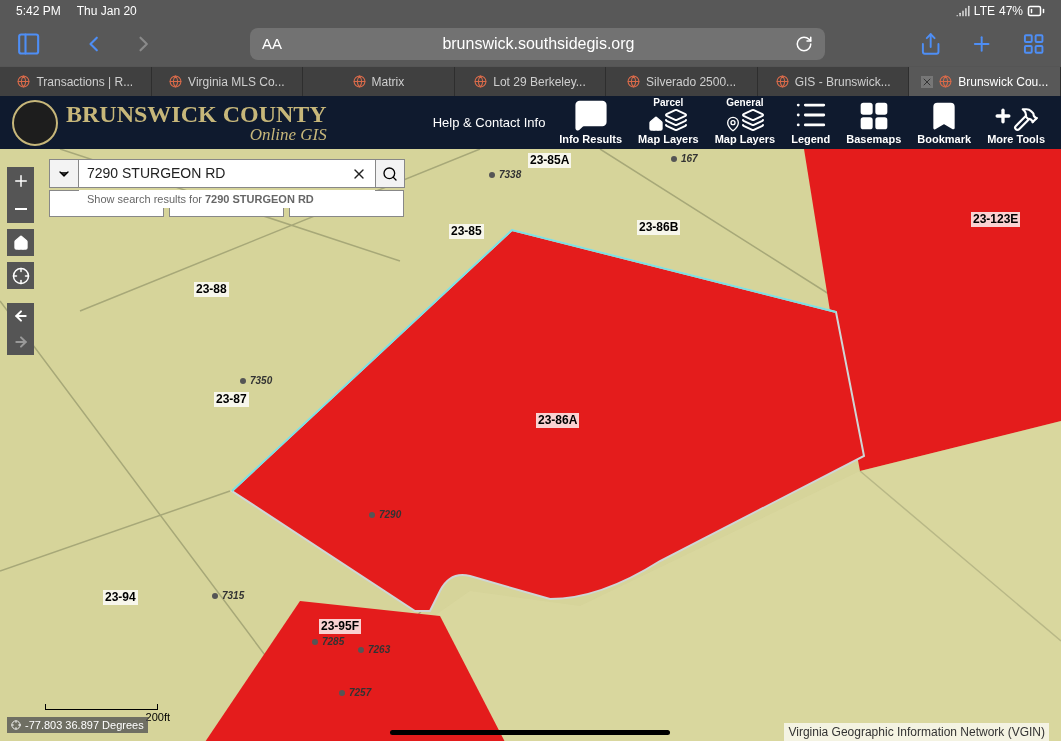  Describe the element at coordinates (659, 227) in the screenshot. I see `parcel-label: 23-86B` at that location.